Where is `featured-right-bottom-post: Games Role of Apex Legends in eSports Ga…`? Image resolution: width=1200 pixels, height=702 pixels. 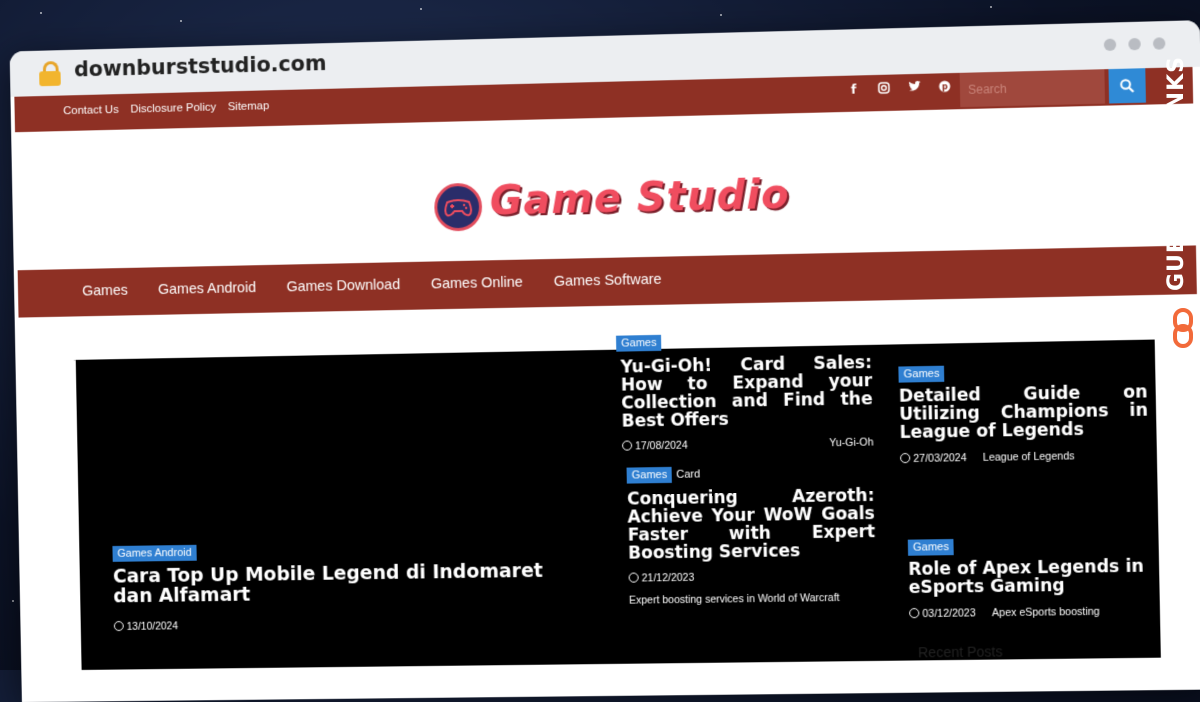 featured-right-bottom-post: Games Role of Apex Legends in eSports Ga… is located at coordinates (1033, 576).